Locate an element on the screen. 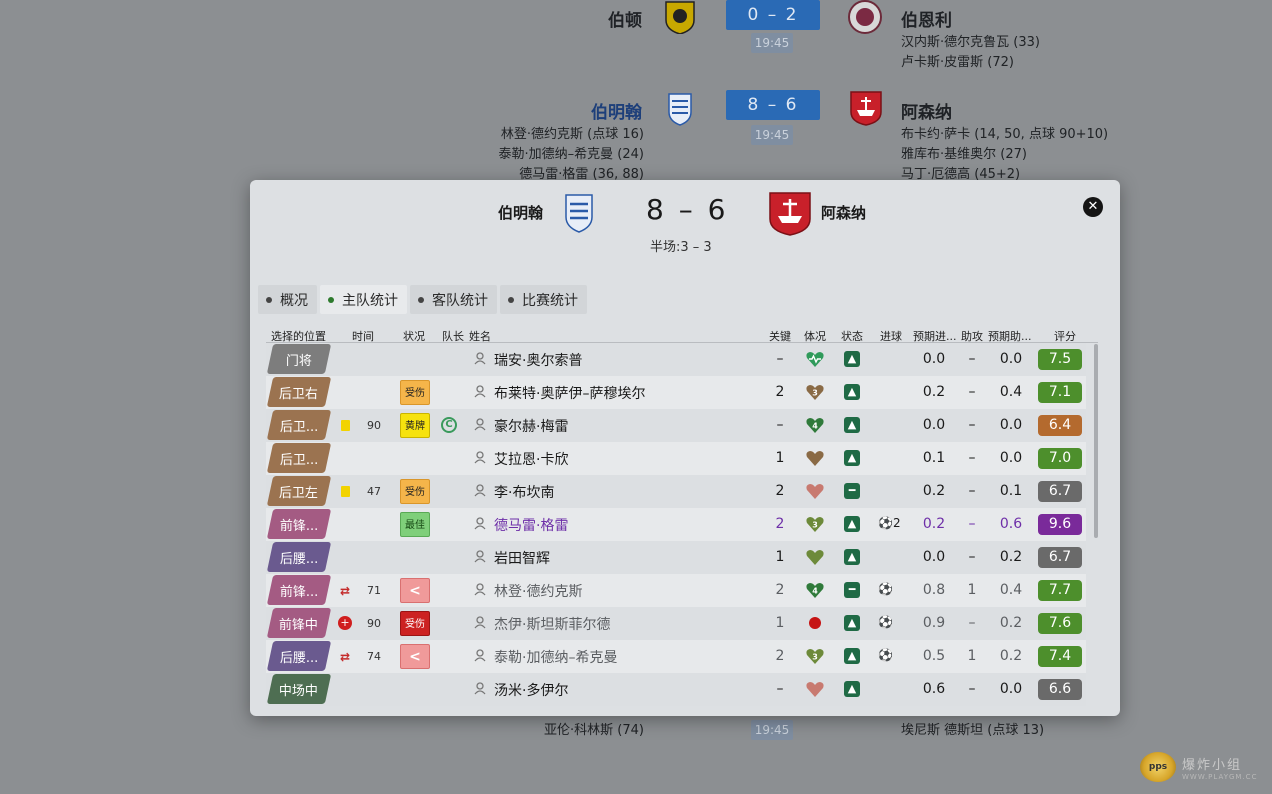 Image resolution: width=1272 pixels, height=794 pixels. watermark-logo: pps is located at coordinates (1158, 767).